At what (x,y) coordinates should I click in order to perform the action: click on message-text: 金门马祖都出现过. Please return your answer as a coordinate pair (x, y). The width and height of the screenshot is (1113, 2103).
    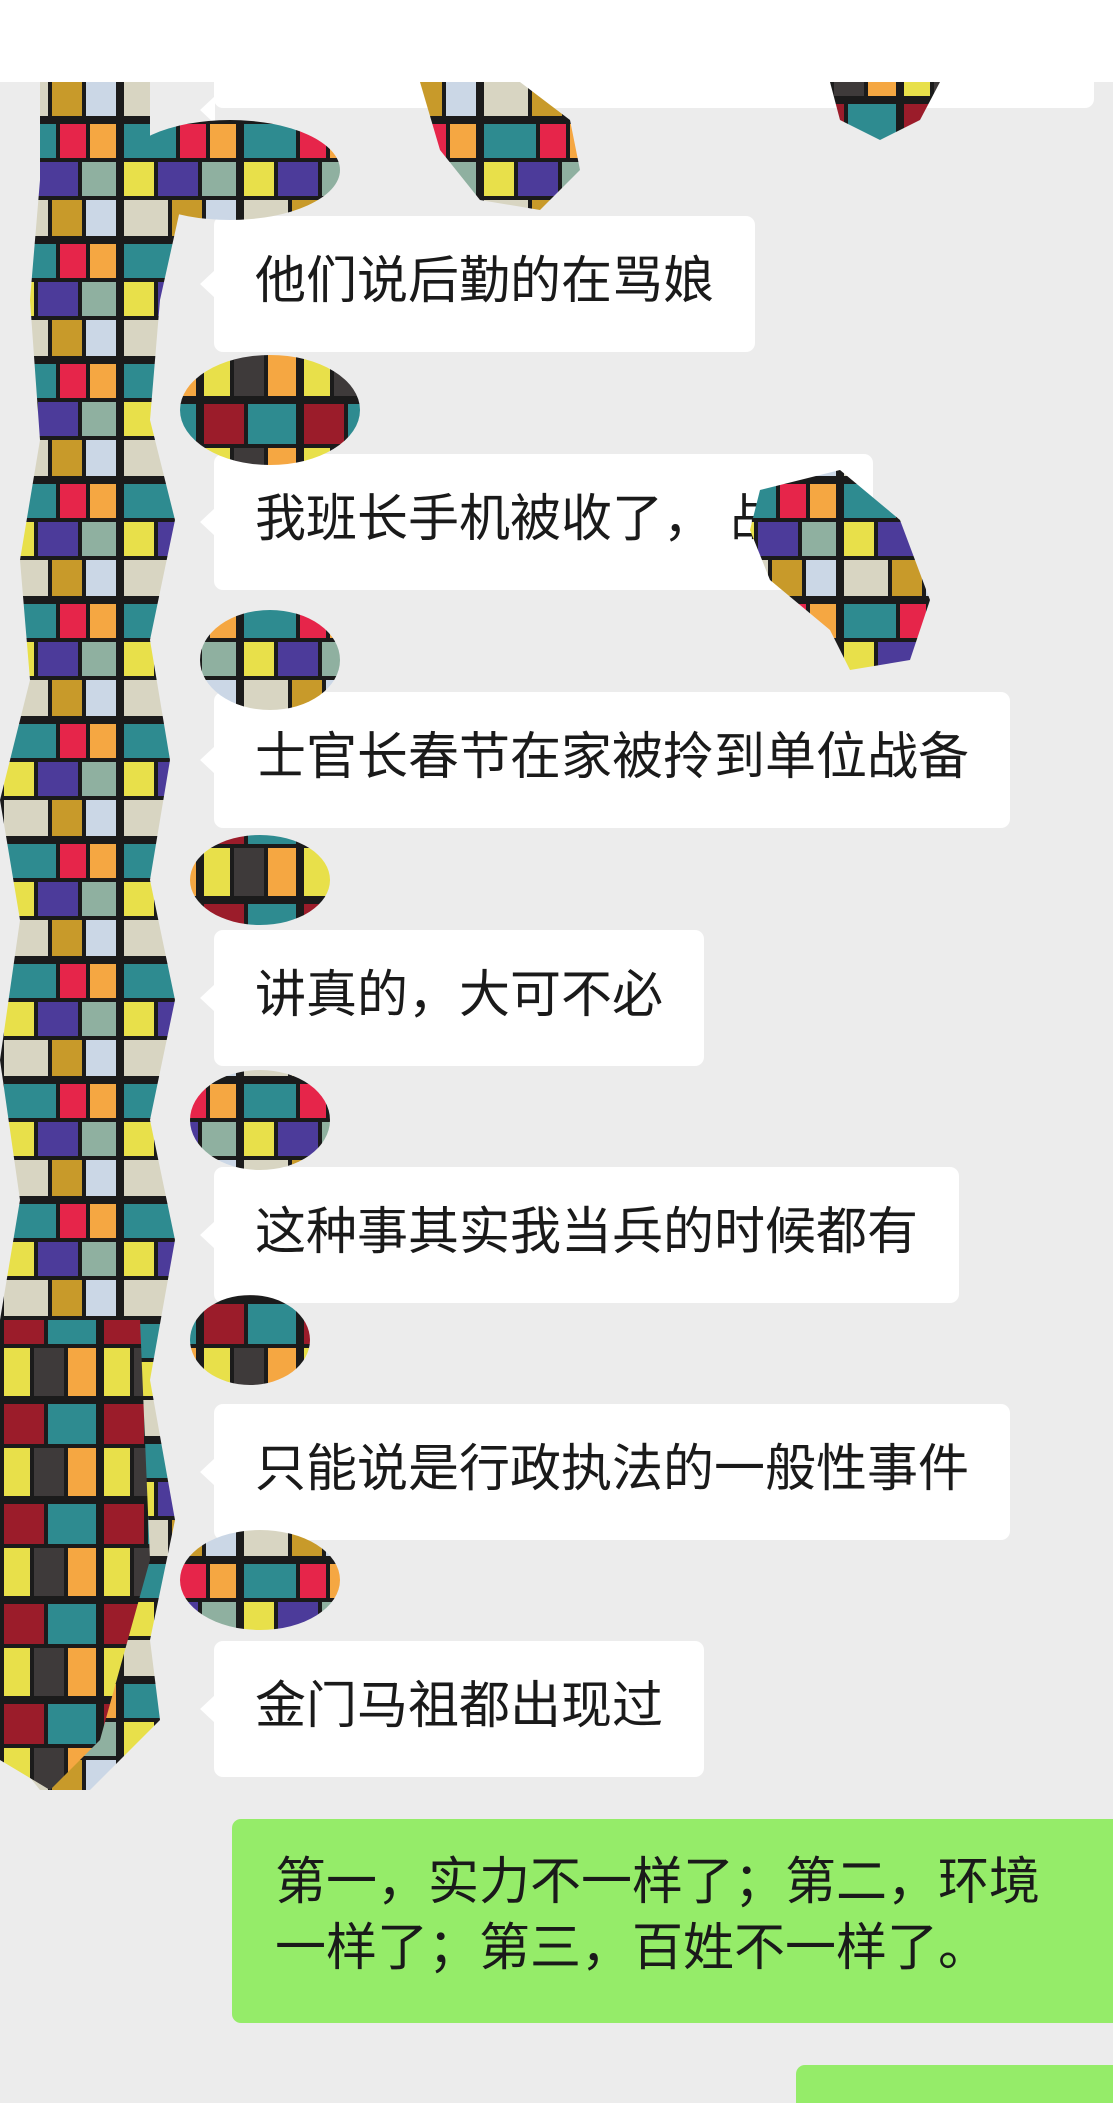
    Looking at the image, I should click on (459, 1706).